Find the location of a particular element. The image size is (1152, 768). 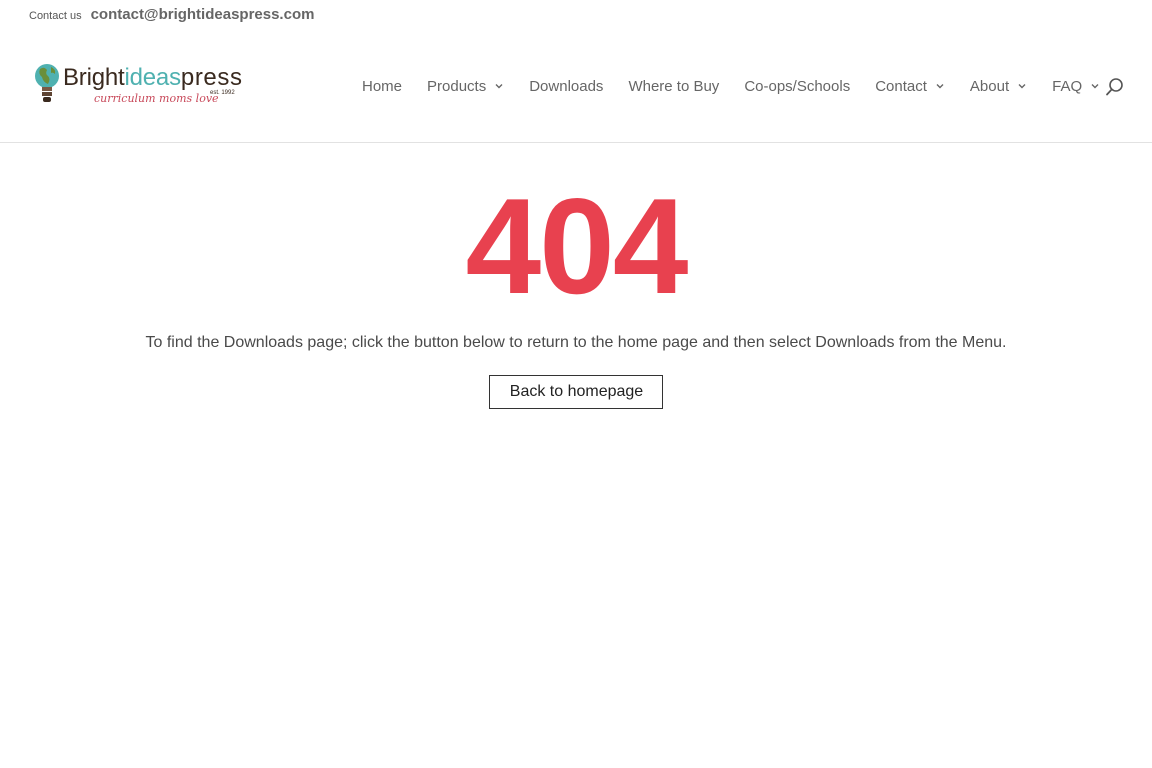

nav-item-co-ops-schools: Co-ops/Schools is located at coordinates (797, 86).